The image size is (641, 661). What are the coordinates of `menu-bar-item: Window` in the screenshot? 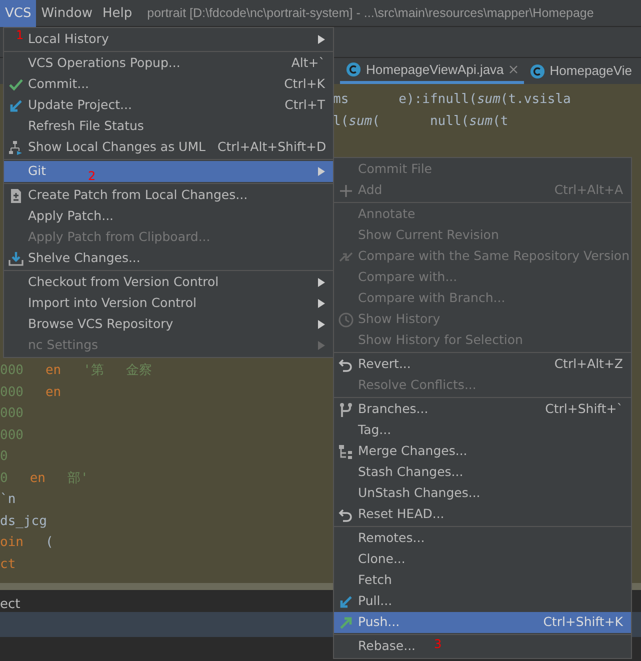 It's located at (67, 13).